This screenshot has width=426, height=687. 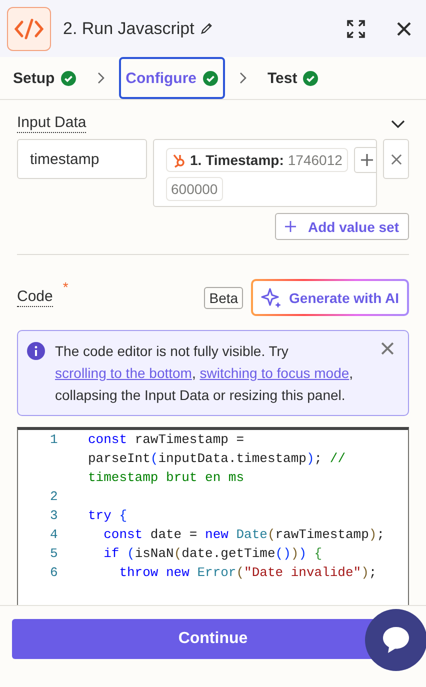 I want to click on sparkle-icon, so click(x=272, y=297).